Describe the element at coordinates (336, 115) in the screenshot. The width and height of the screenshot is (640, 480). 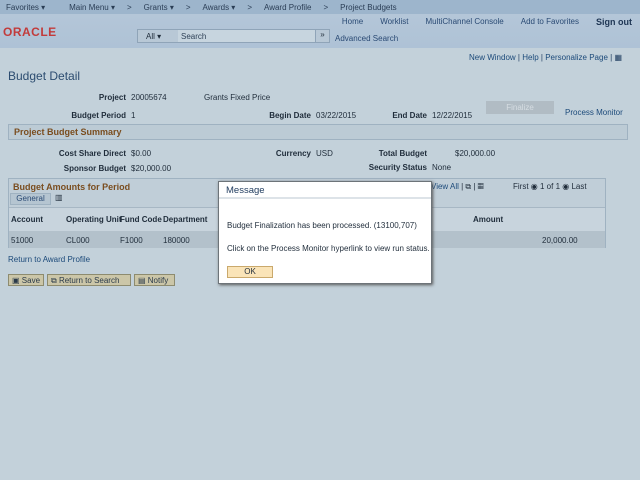
I see `begin-value: 03/22/2015` at that location.